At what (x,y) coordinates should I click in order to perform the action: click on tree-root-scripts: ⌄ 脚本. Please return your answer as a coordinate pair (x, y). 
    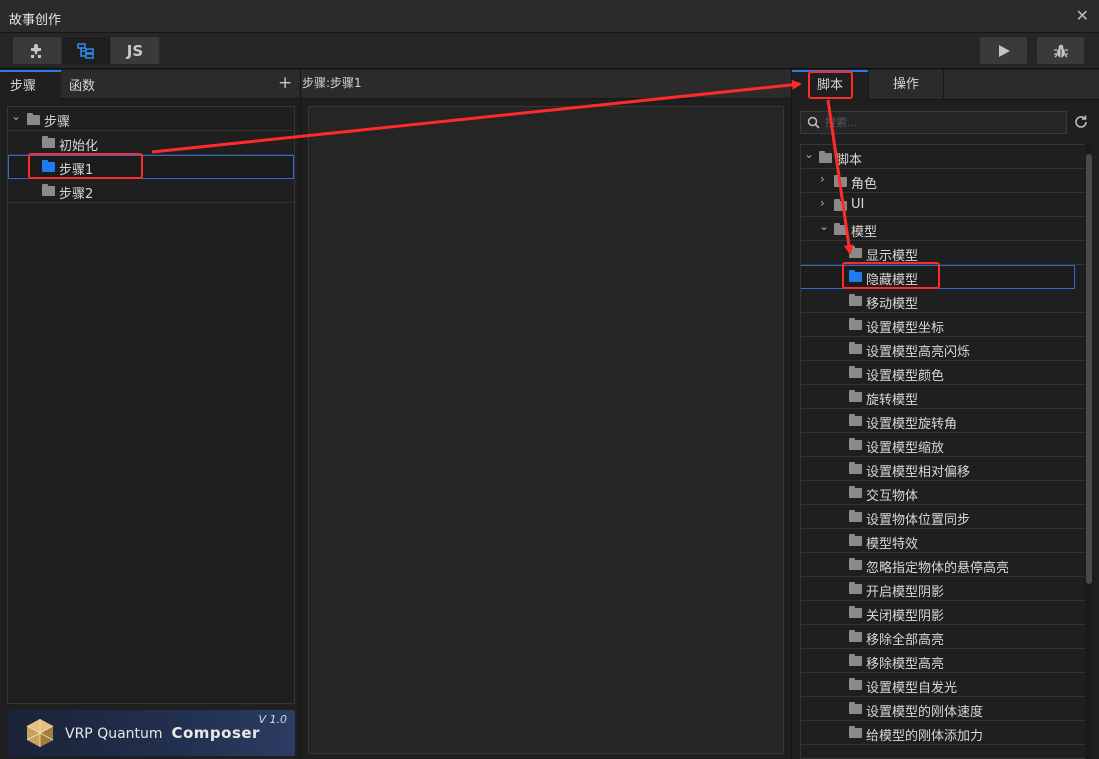
    Looking at the image, I should click on (943, 157).